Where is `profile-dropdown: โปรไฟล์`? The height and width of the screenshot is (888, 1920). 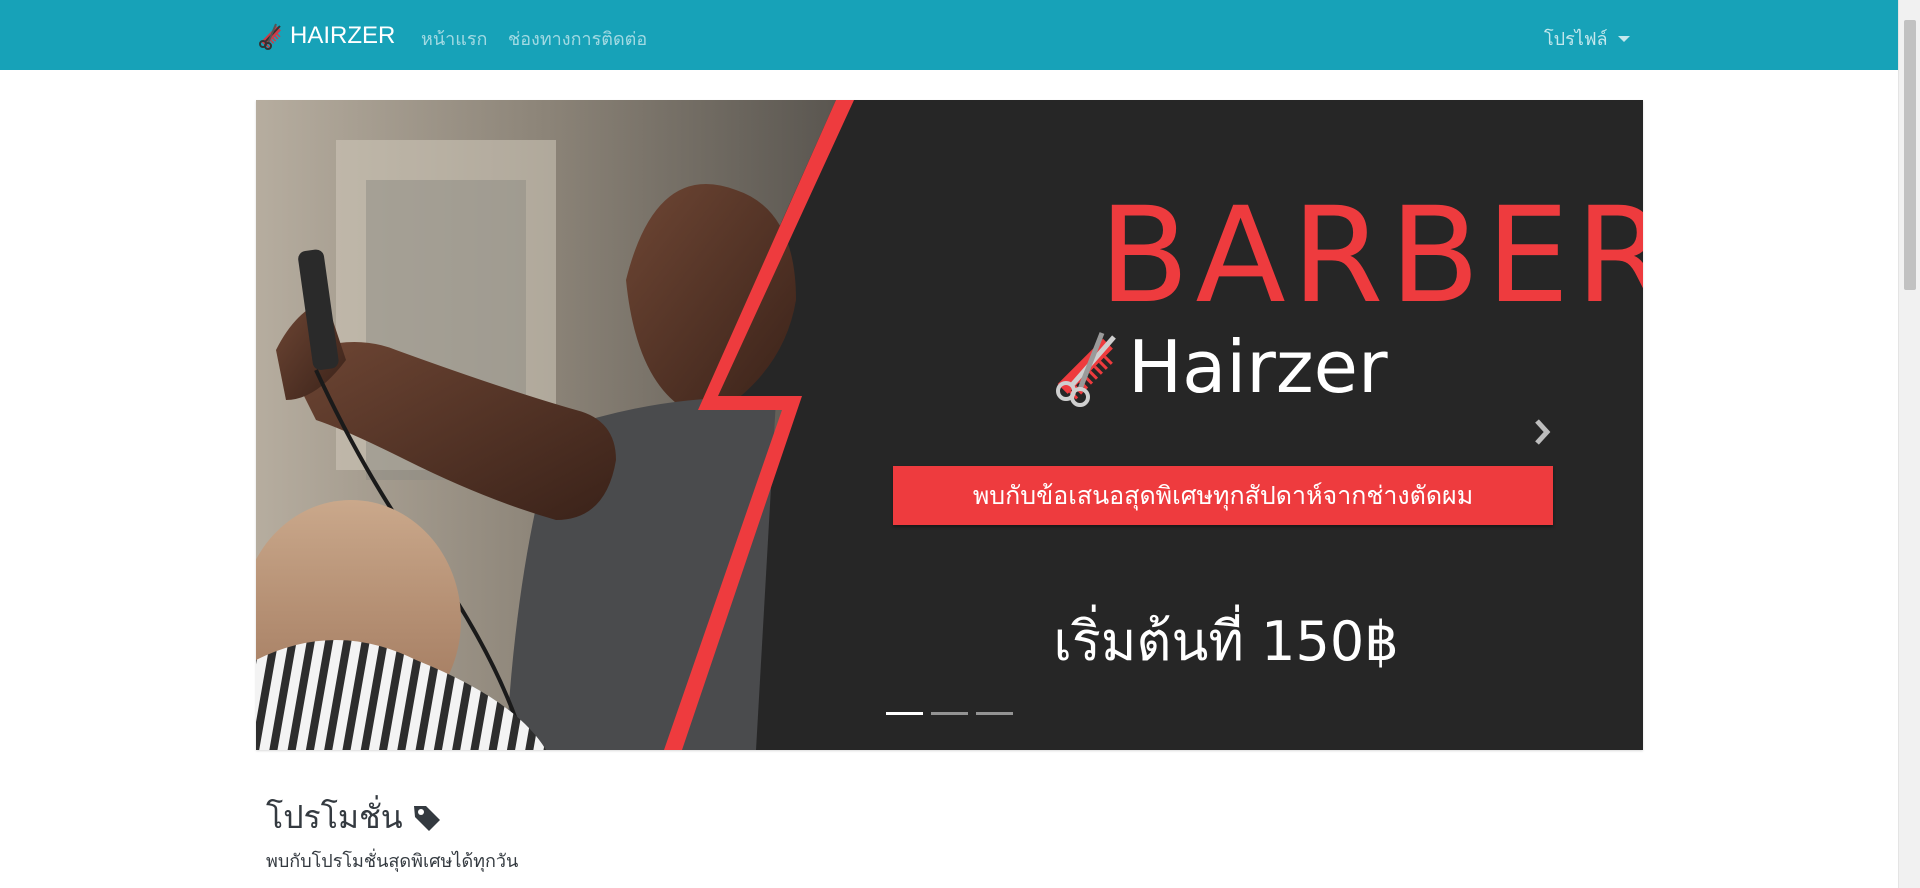 profile-dropdown: โปรไฟล์ is located at coordinates (1587, 38).